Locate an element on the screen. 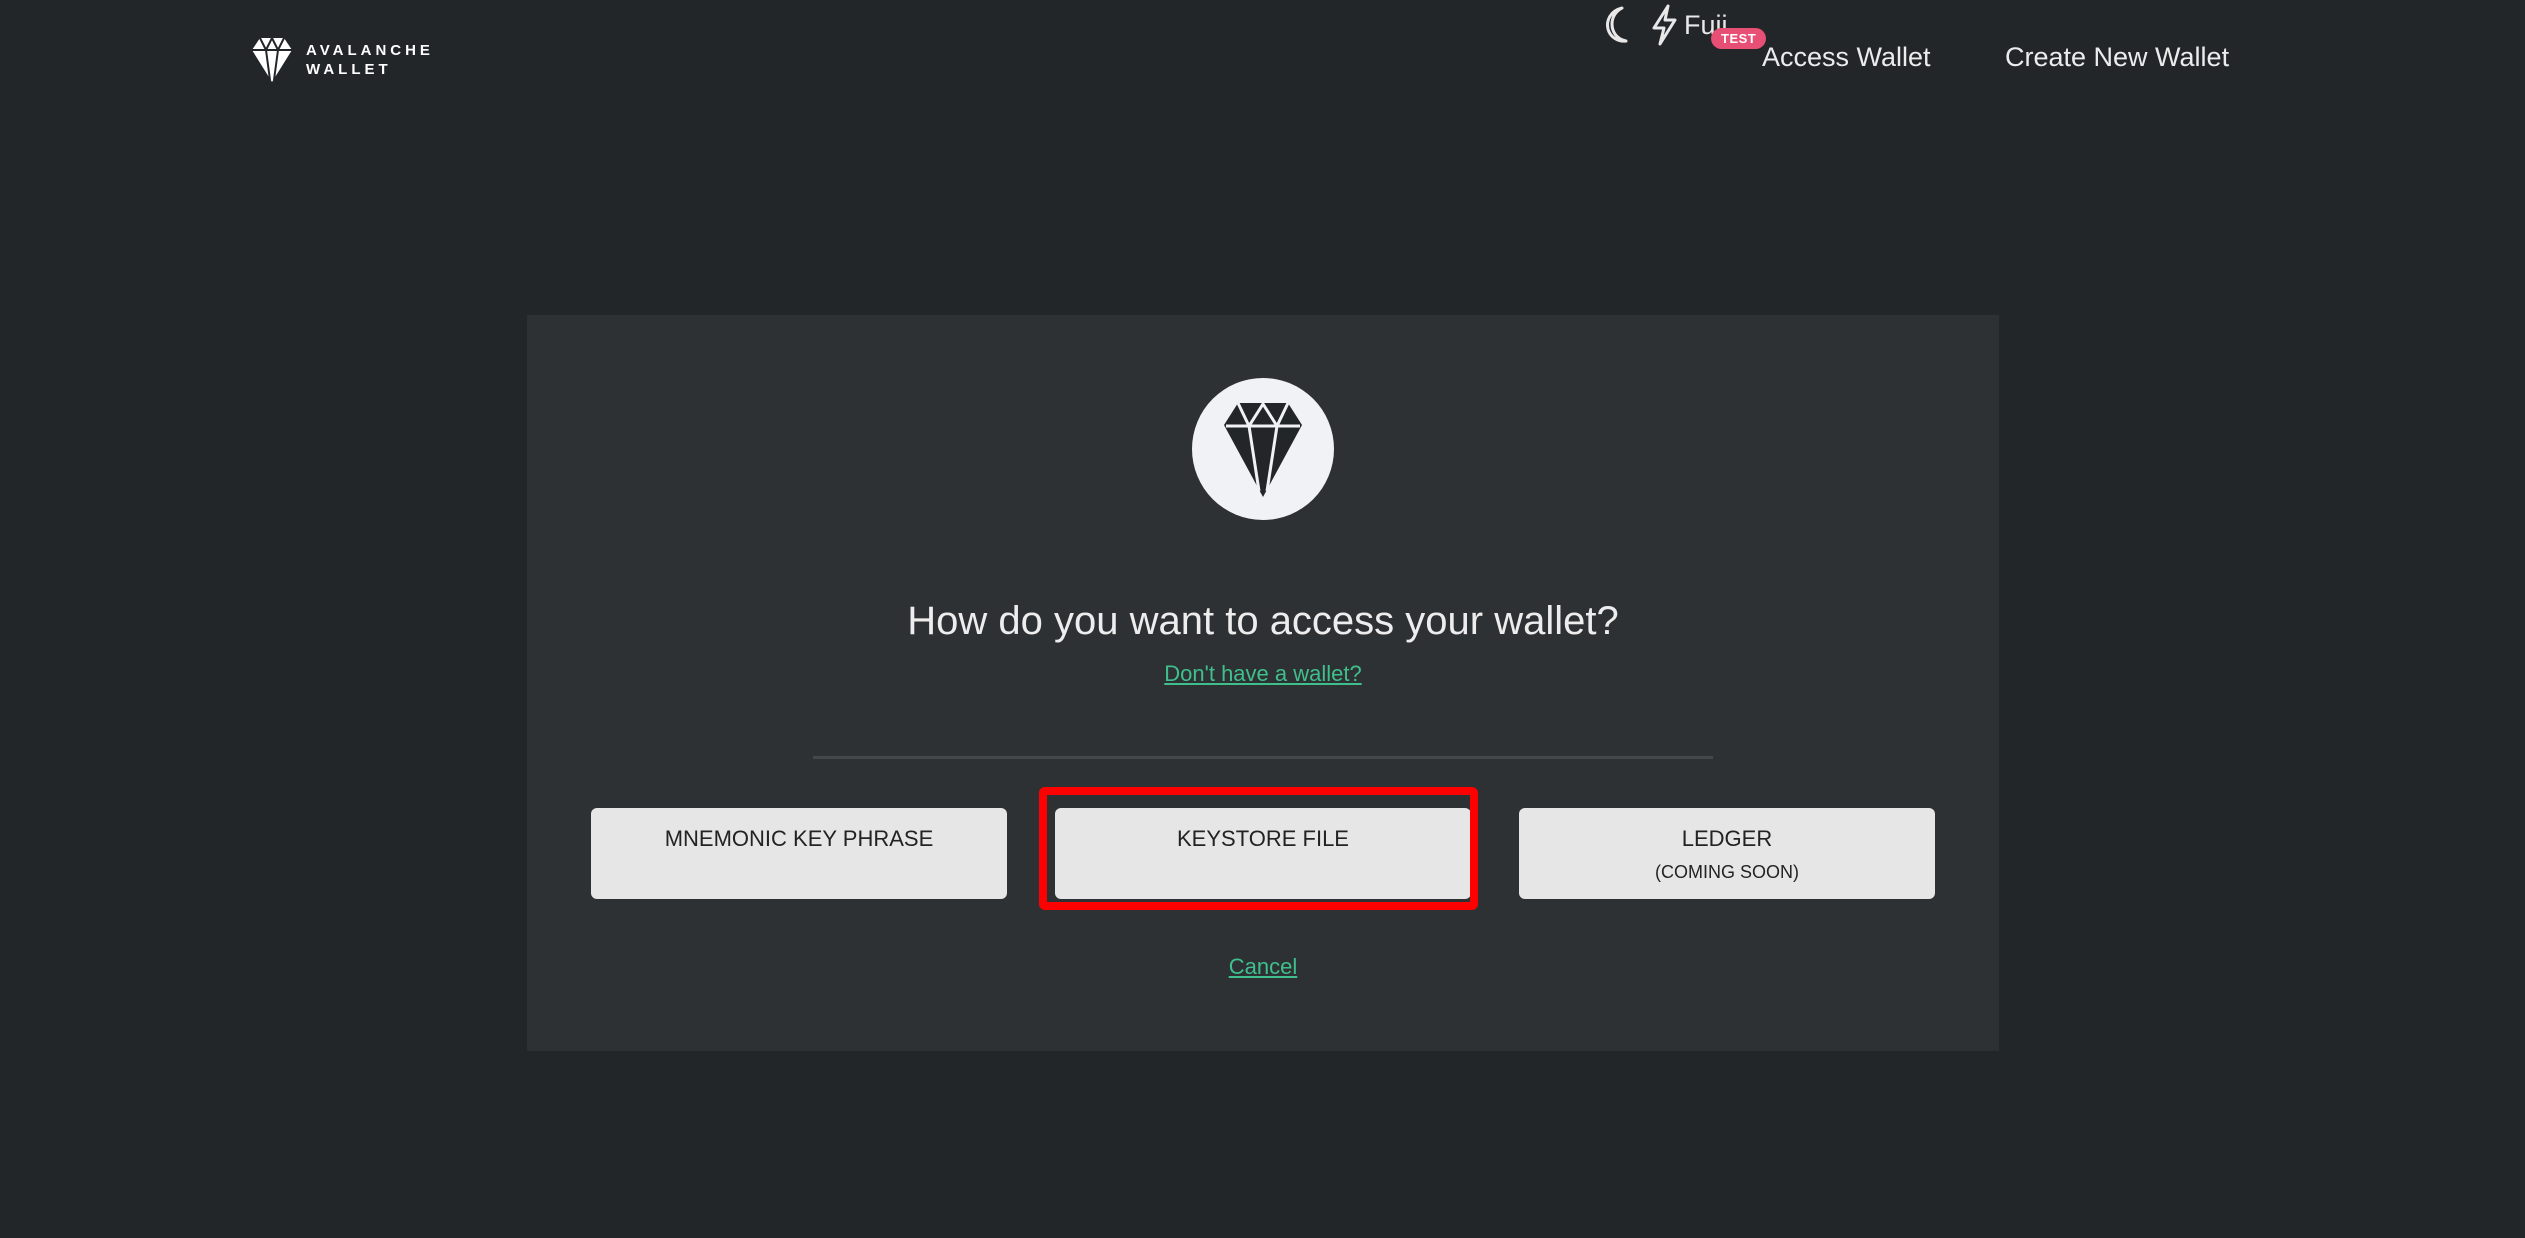  moon-icon is located at coordinates (1617, 24).